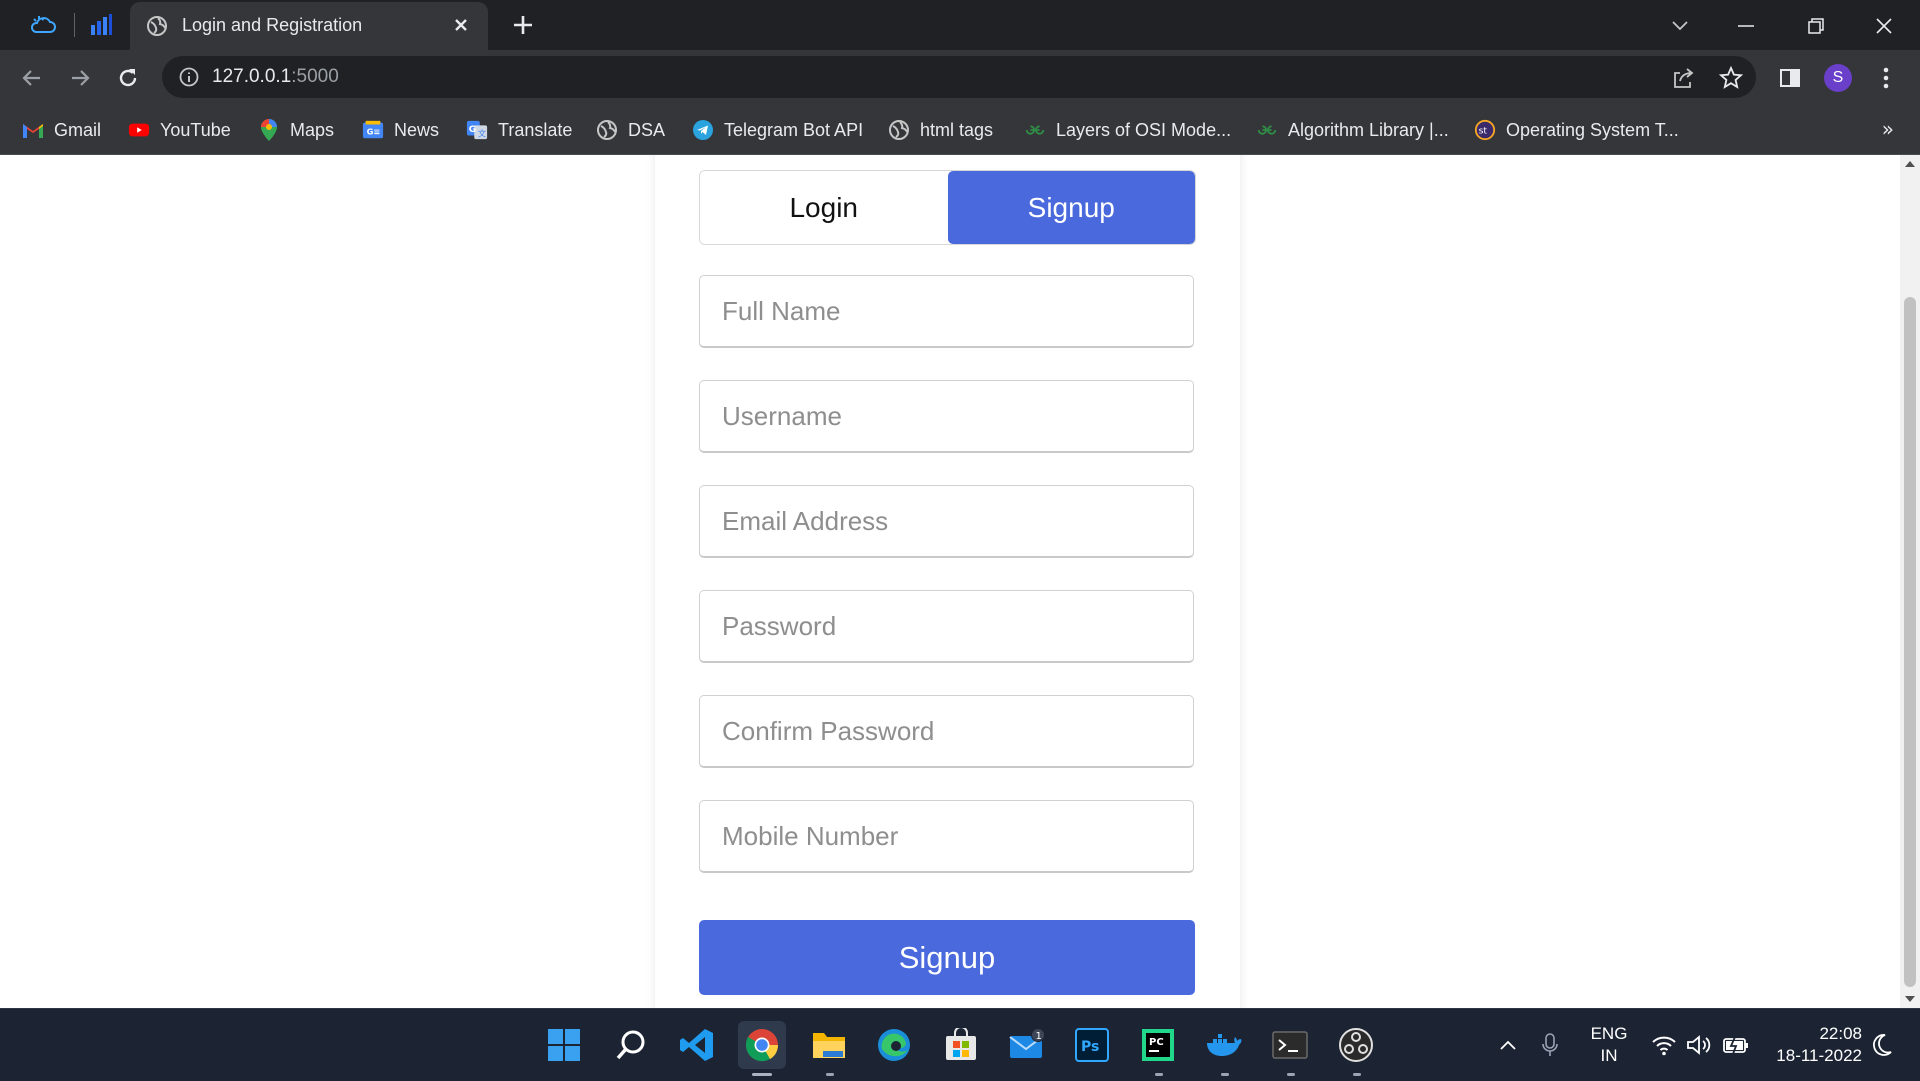 This screenshot has height=1081, width=1920. I want to click on url-text: 127.0.0.1:5000, so click(275, 77).